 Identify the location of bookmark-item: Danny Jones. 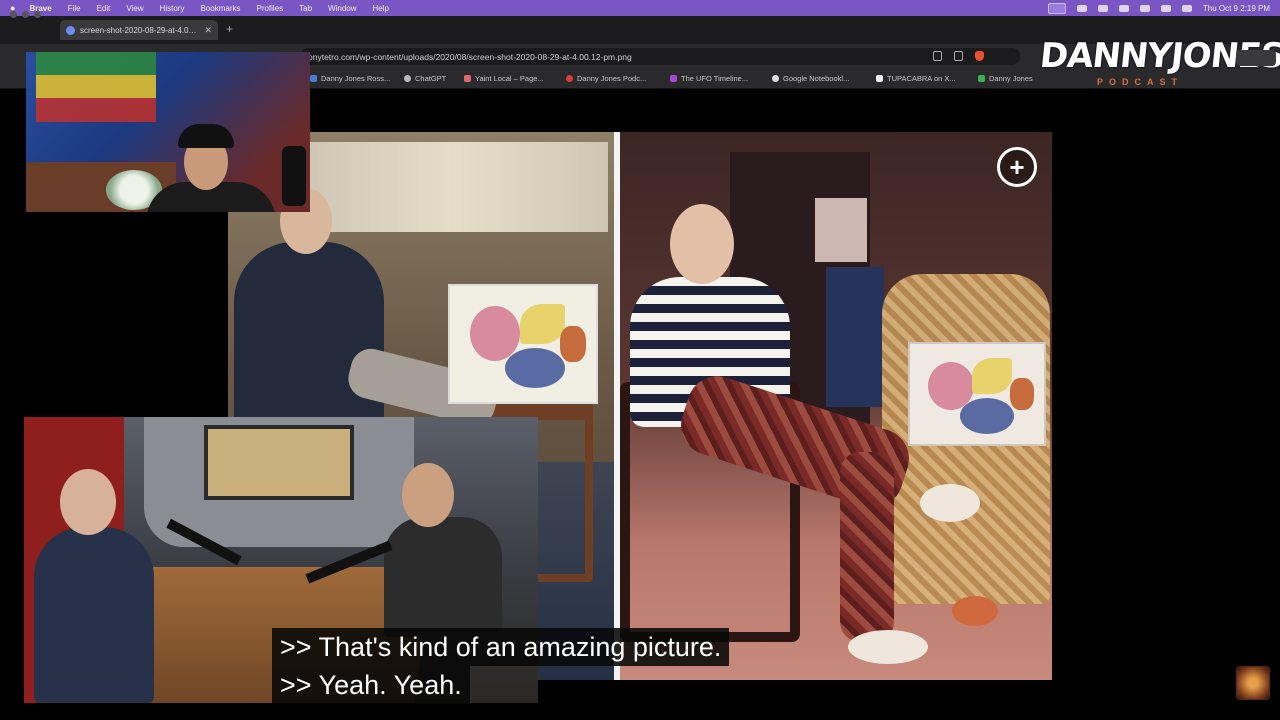
(1005, 78).